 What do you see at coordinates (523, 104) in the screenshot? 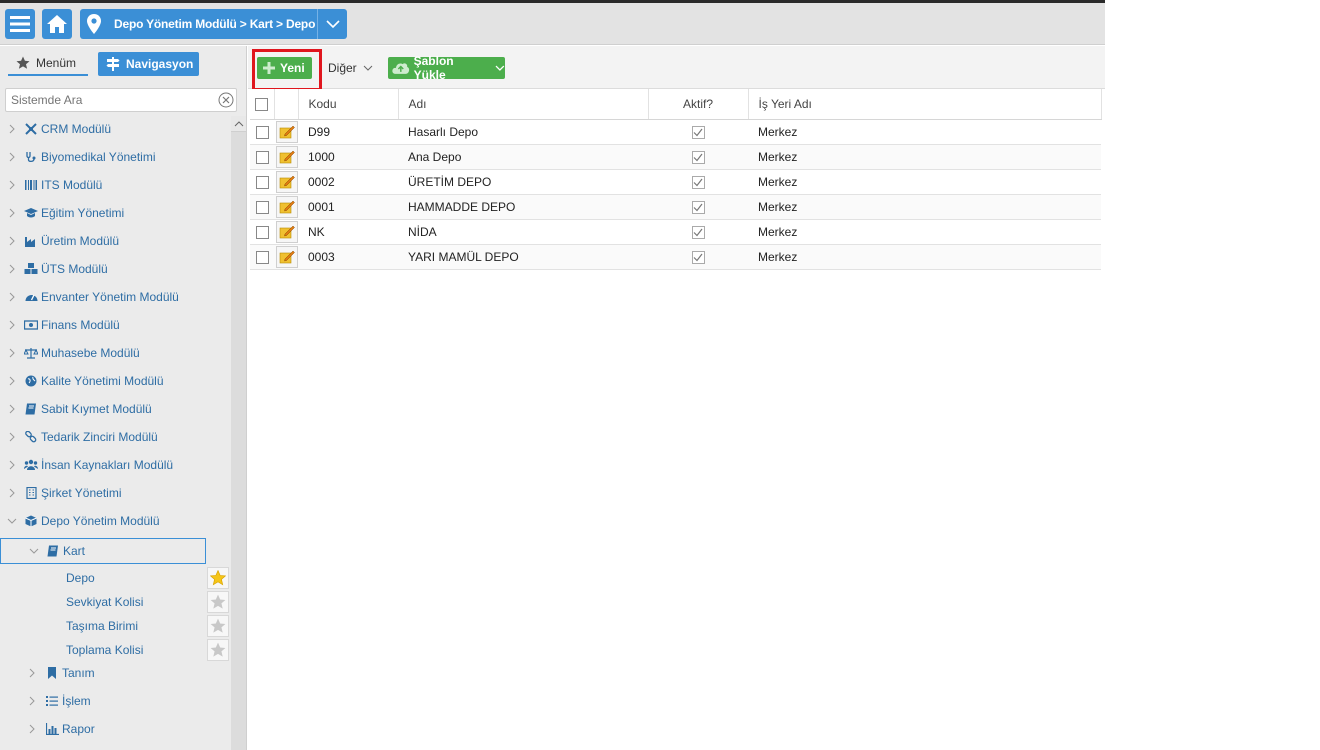
I see `column-header-name: Adı` at bounding box center [523, 104].